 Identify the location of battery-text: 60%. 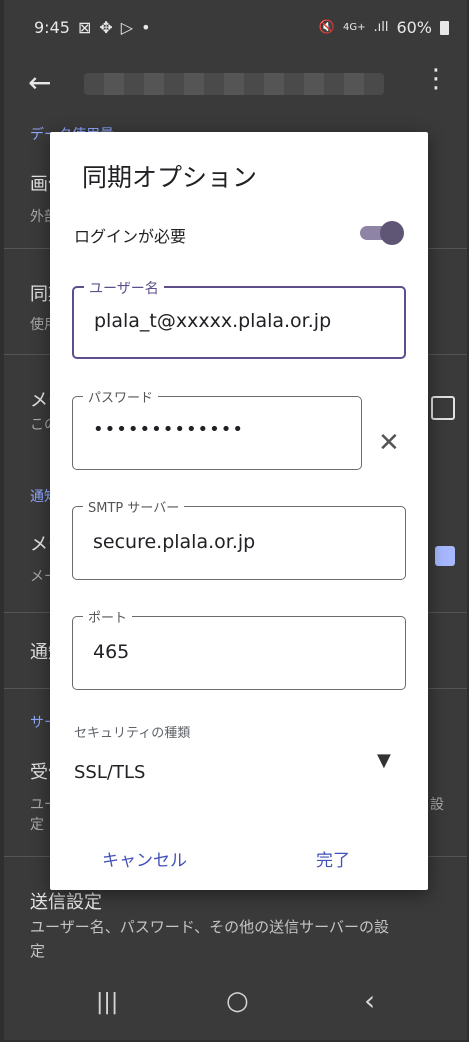
(414, 27).